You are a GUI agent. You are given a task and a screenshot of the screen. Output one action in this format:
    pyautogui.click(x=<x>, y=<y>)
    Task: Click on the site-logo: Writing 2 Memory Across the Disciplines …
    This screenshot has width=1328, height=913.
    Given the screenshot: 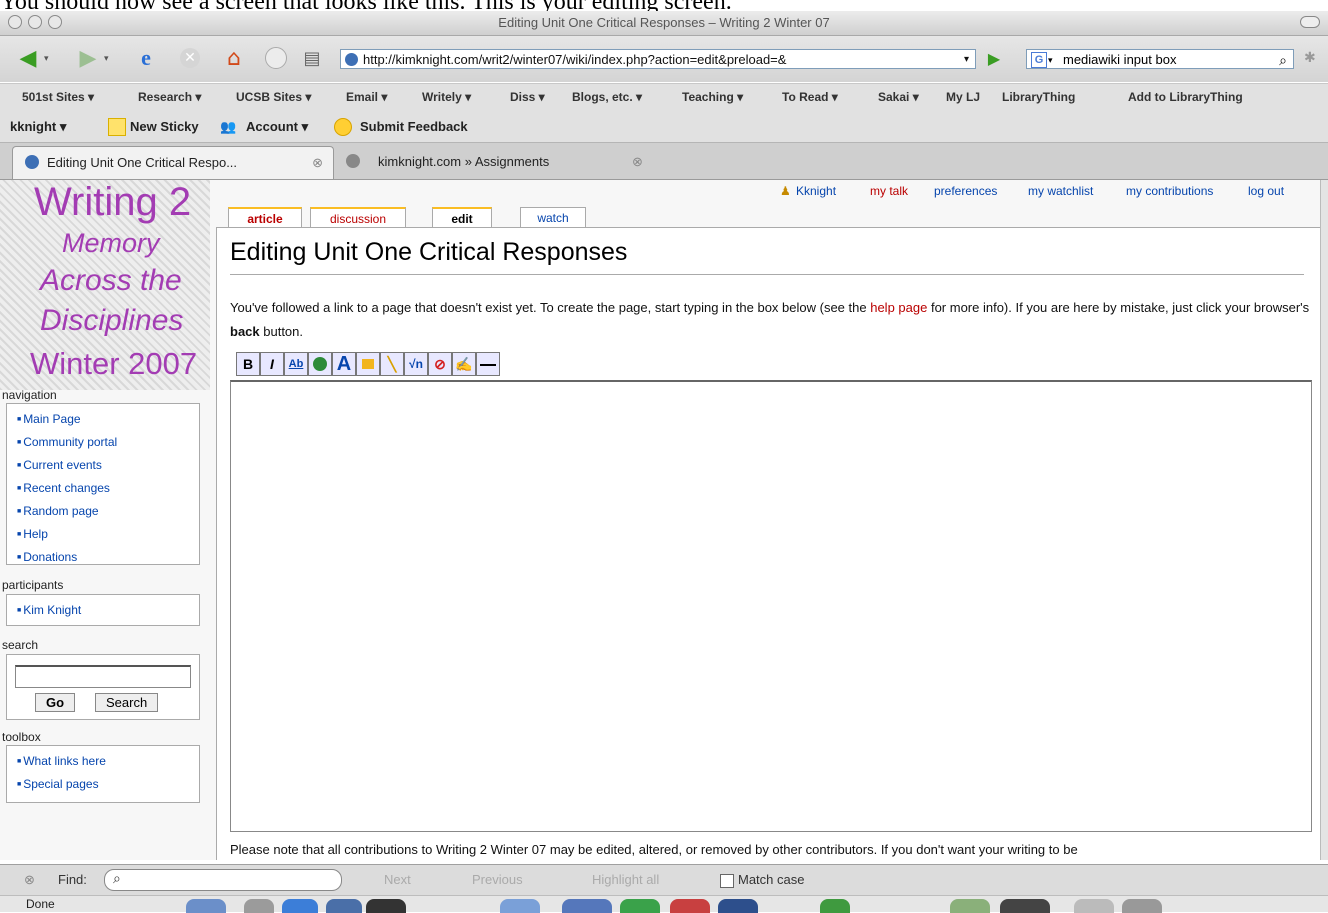 What is the action you would take?
    pyautogui.click(x=105, y=285)
    